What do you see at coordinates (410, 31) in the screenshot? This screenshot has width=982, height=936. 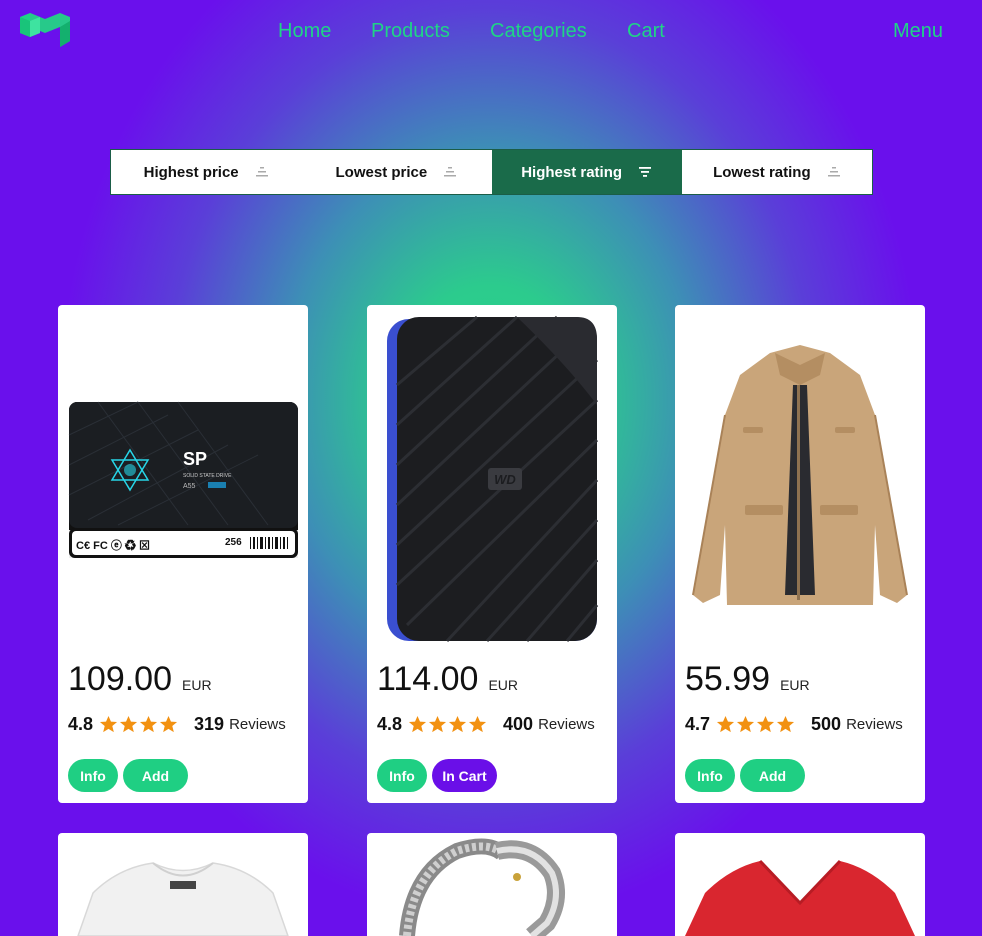 I see `nav-products: Products` at bounding box center [410, 31].